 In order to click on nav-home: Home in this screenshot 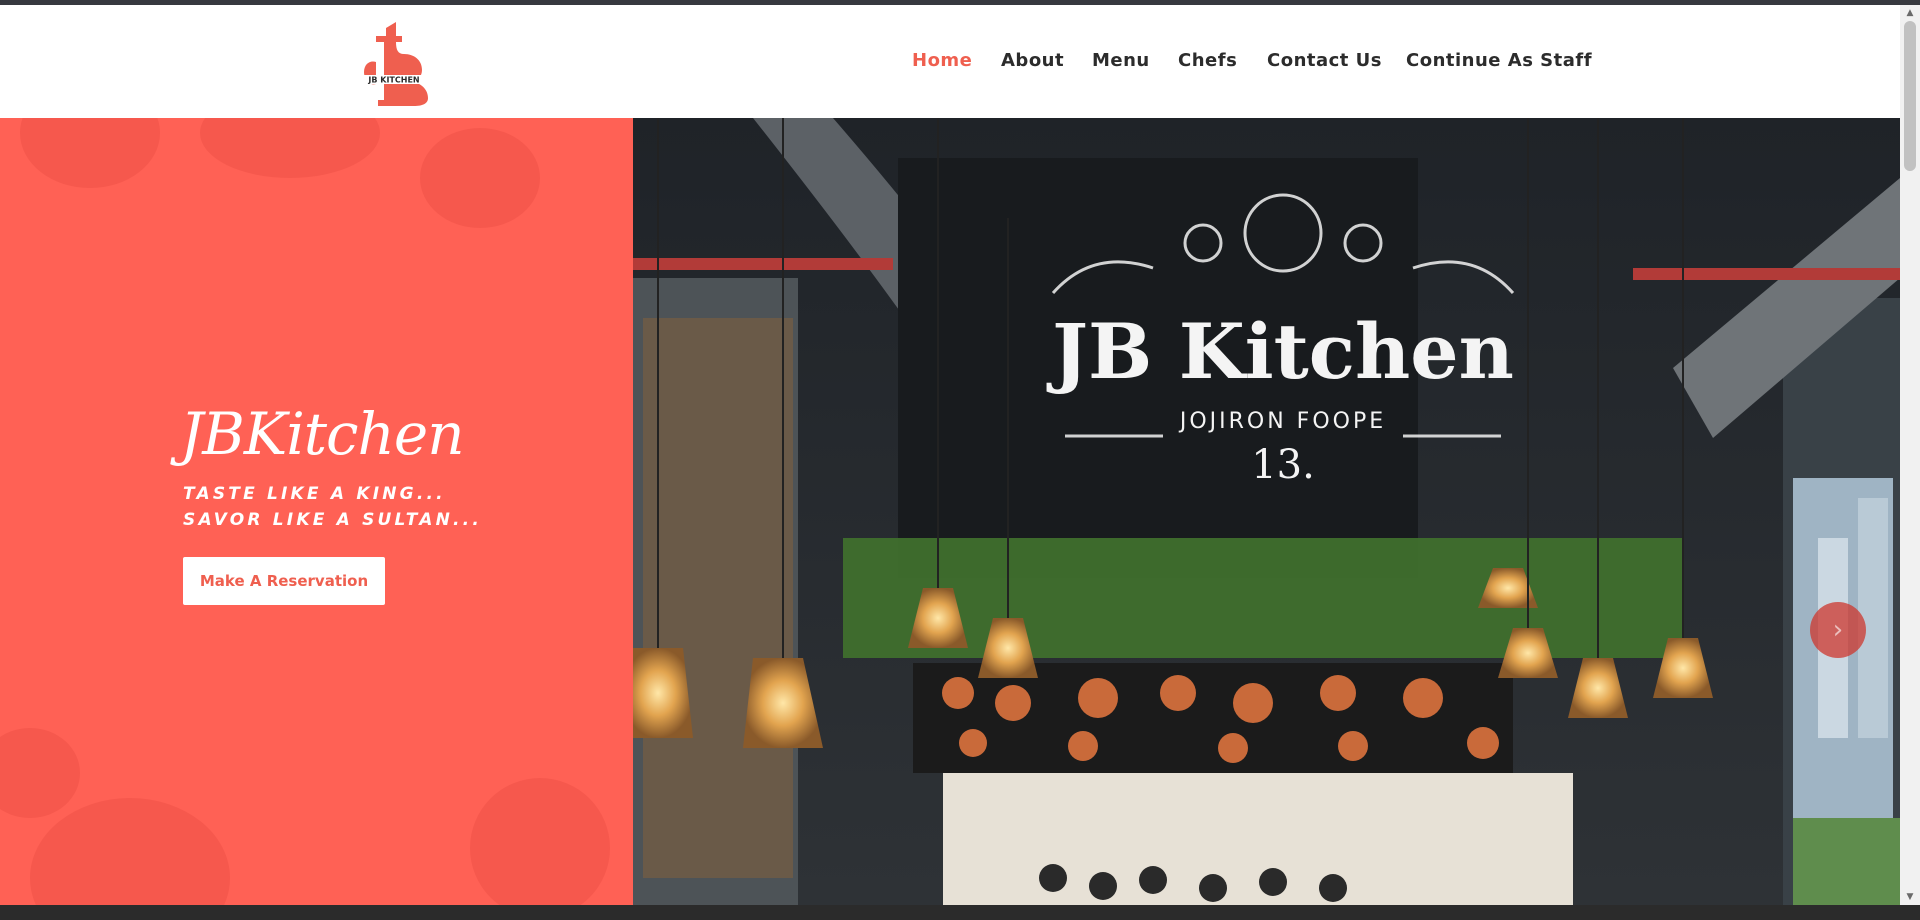, I will do `click(942, 60)`.